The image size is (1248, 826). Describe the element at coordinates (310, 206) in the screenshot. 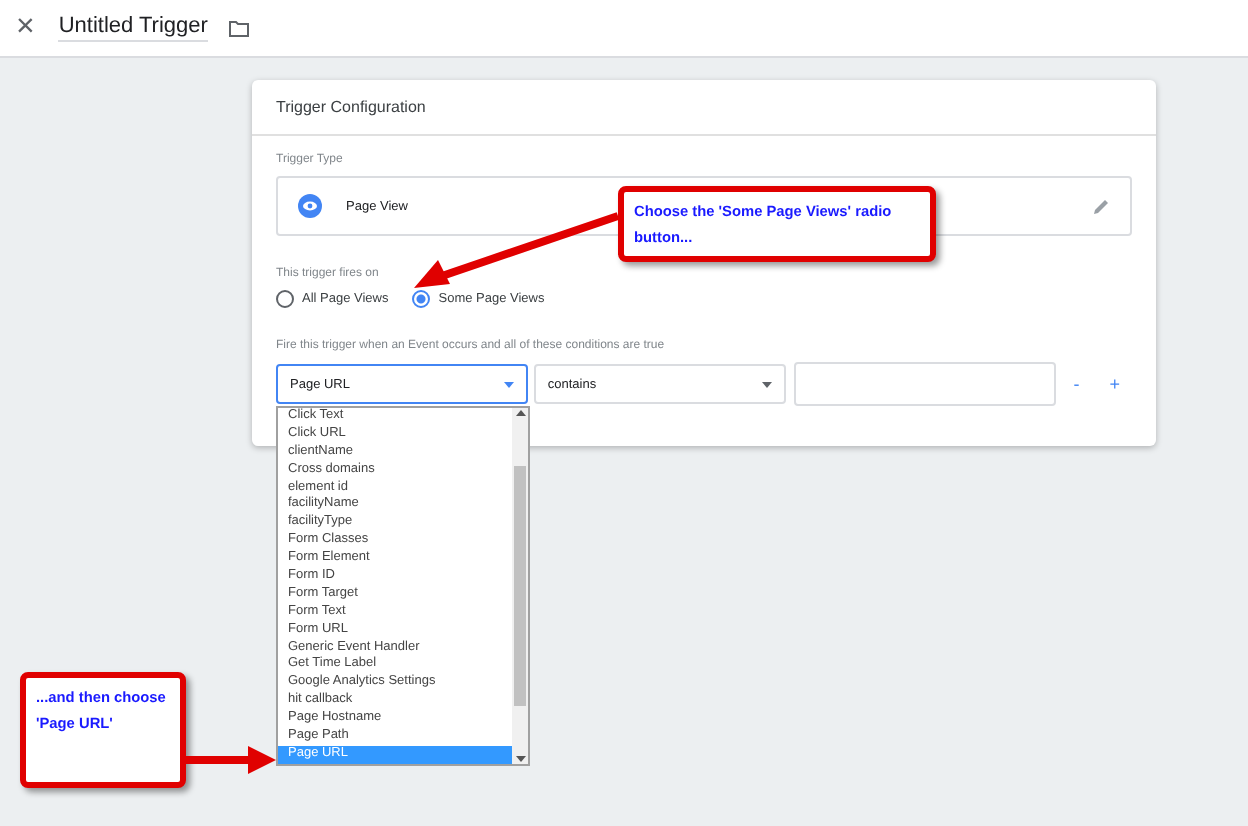

I see `eye-icon` at that location.